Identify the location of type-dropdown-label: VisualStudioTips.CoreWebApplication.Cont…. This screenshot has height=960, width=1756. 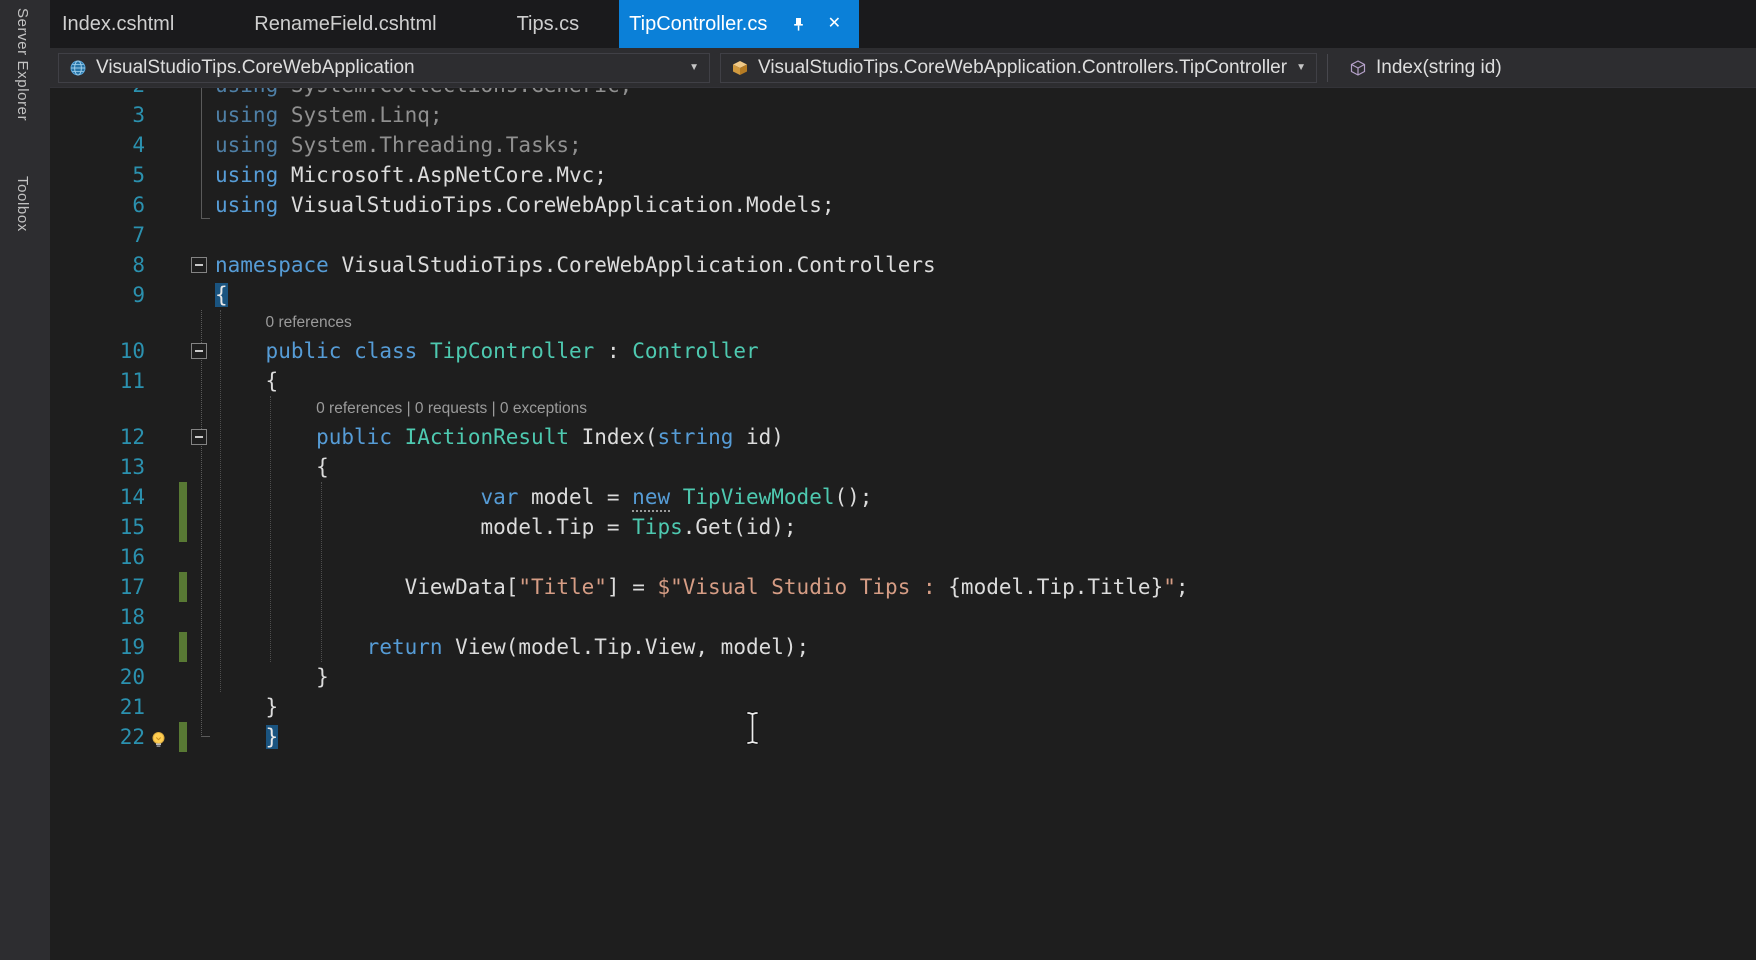
(1023, 67).